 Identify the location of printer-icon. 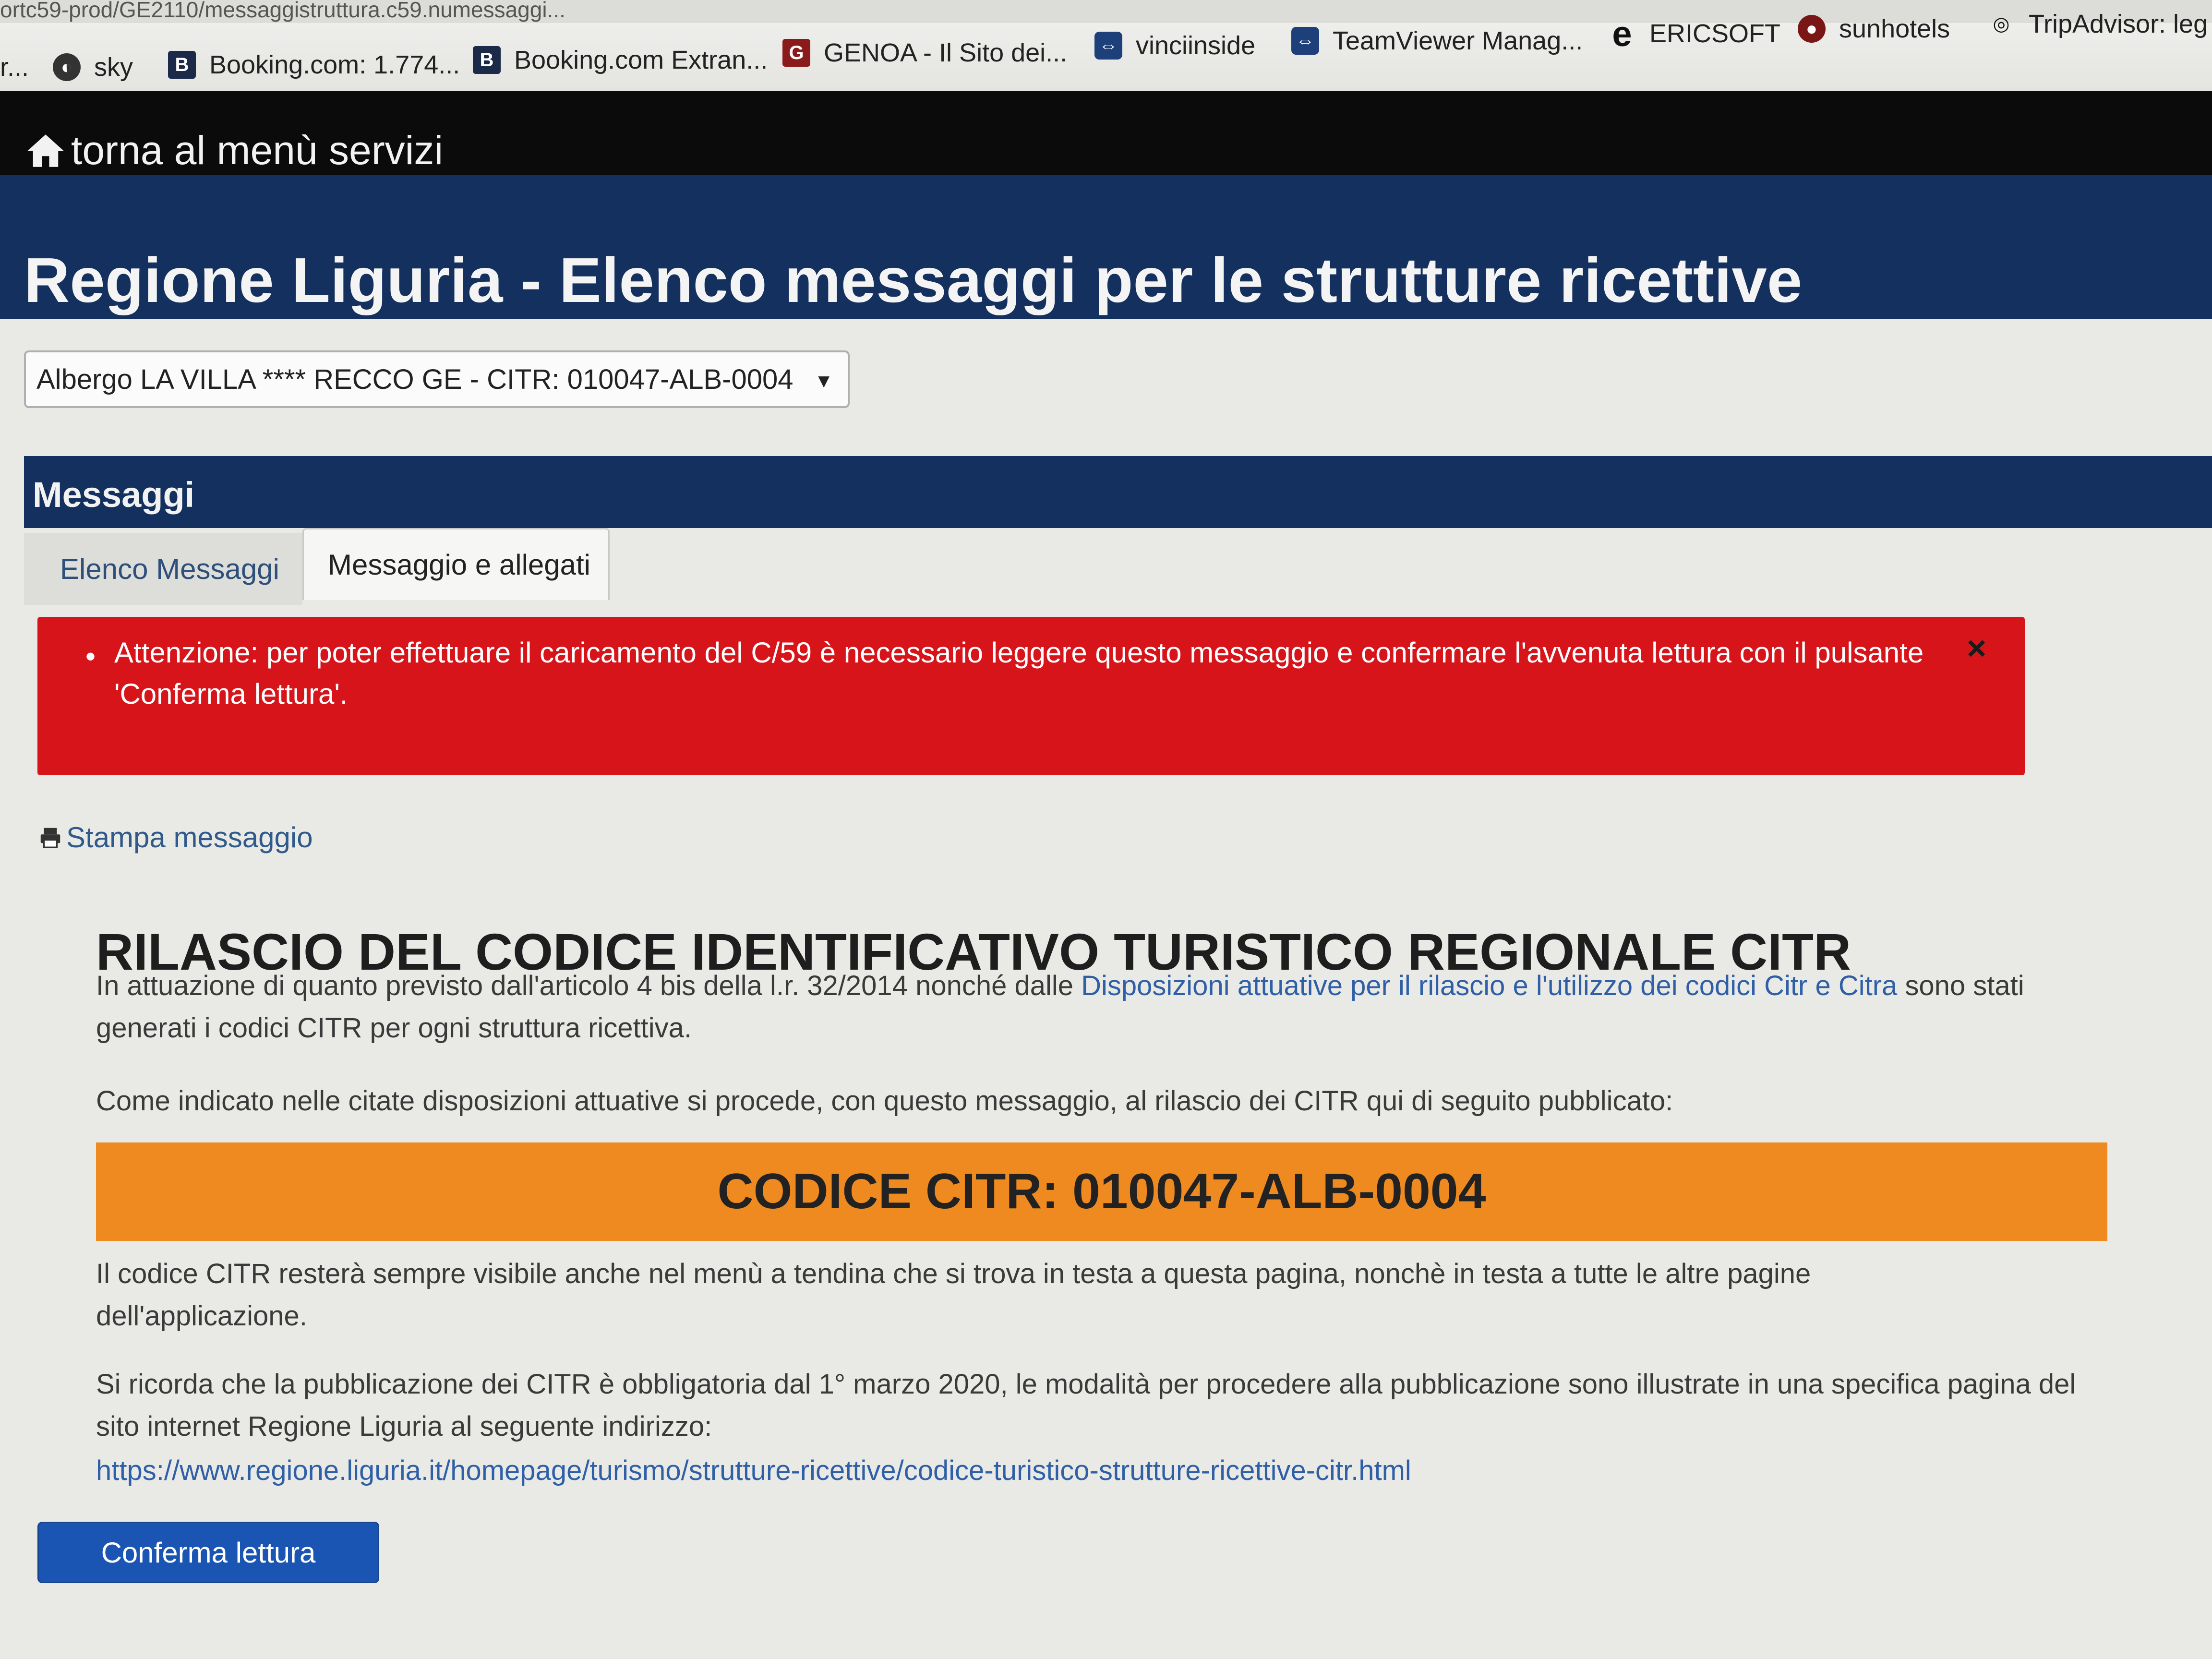
(50, 838).